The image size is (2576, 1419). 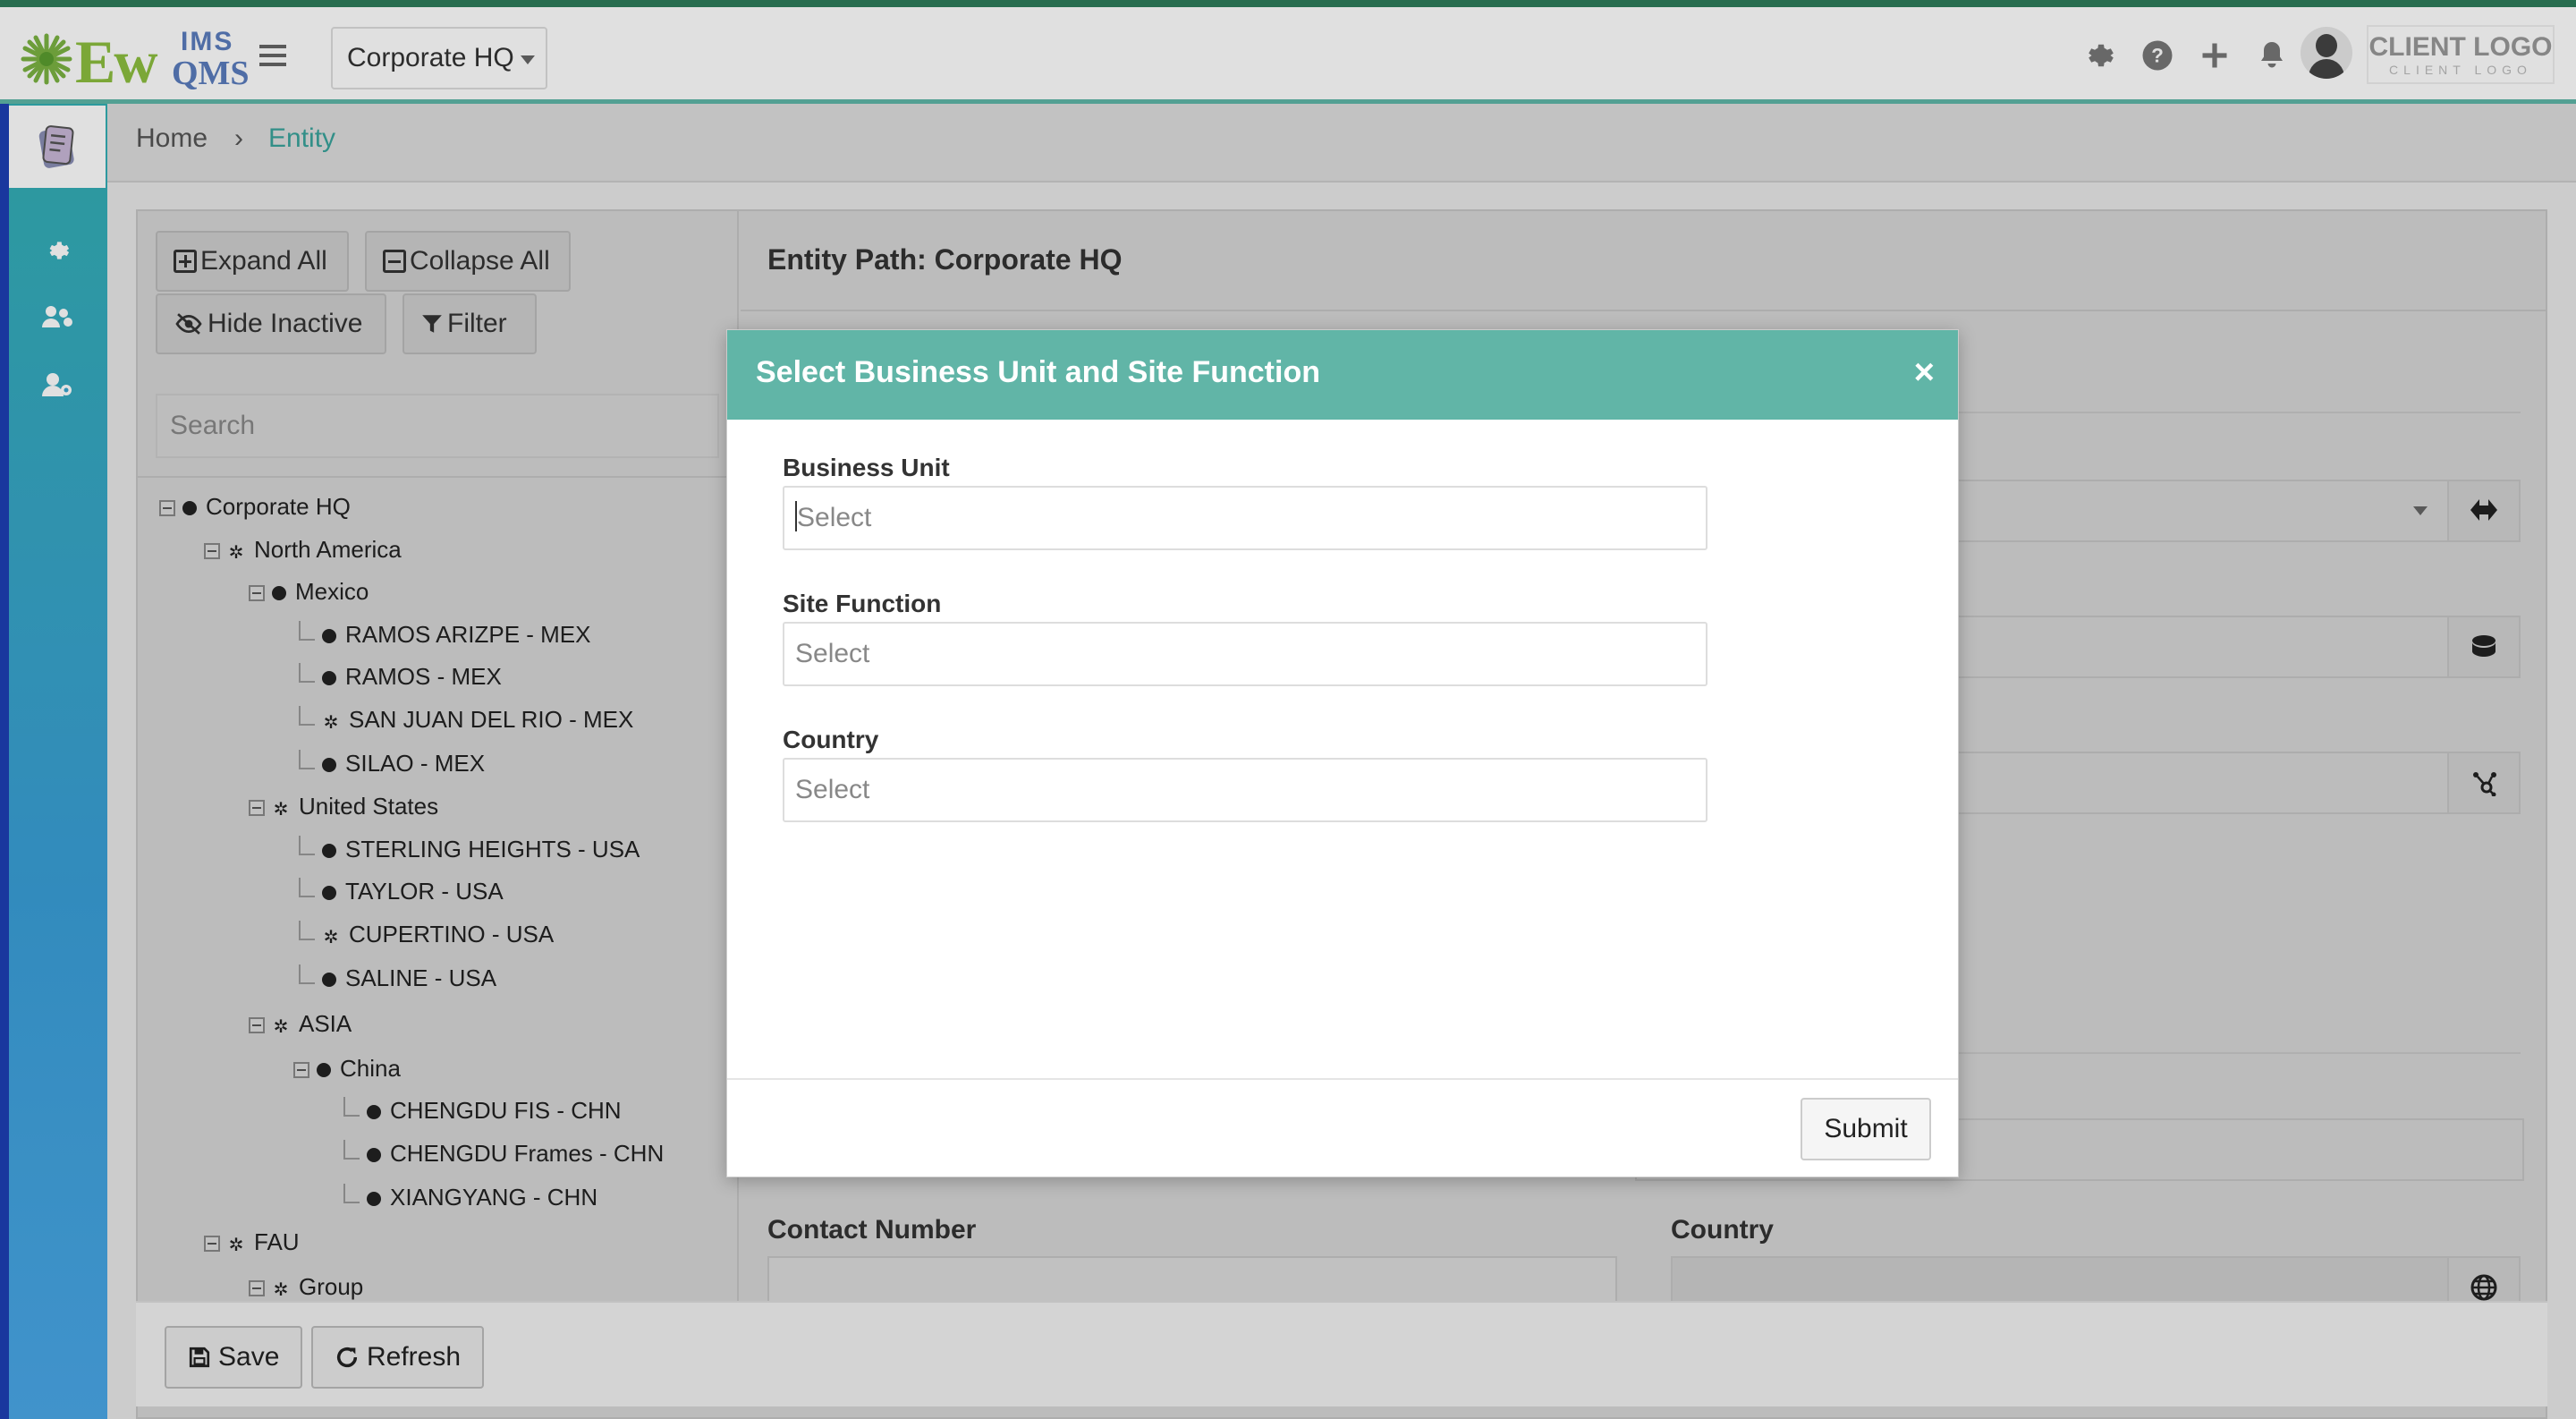 I want to click on expand-icon, so click(x=185, y=261).